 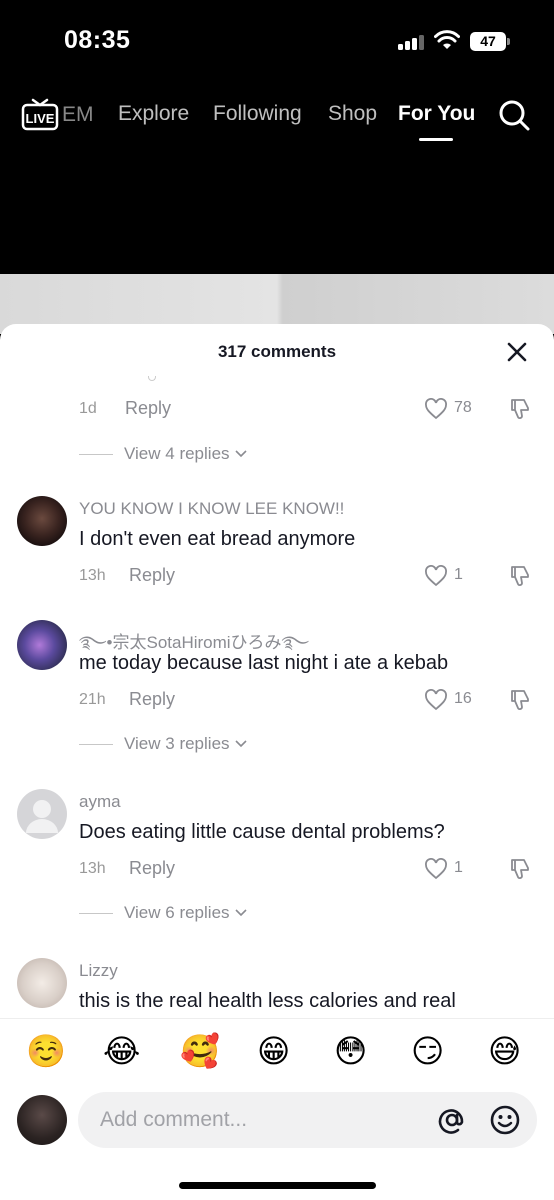 What do you see at coordinates (517, 352) in the screenshot?
I see `close-icon` at bounding box center [517, 352].